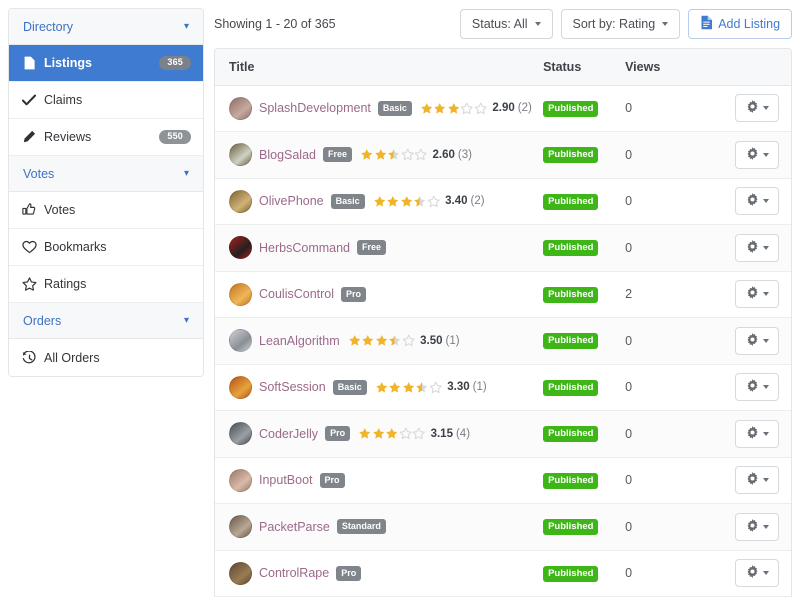  Describe the element at coordinates (287, 155) in the screenshot. I see `listing-title-link: BlogSalad` at that location.